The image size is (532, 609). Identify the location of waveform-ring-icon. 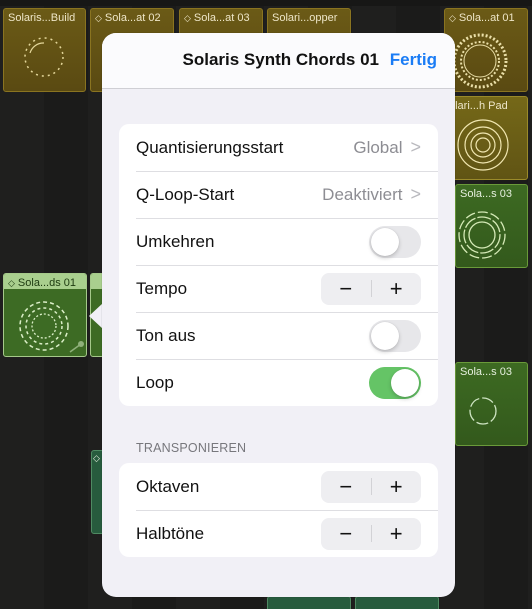
(480, 61).